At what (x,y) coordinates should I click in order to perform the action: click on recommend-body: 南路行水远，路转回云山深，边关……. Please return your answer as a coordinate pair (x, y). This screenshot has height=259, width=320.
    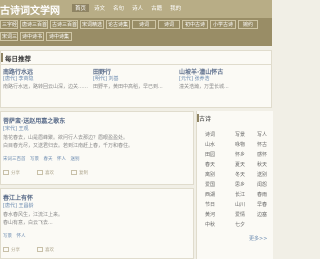
    Looking at the image, I should click on (46, 87).